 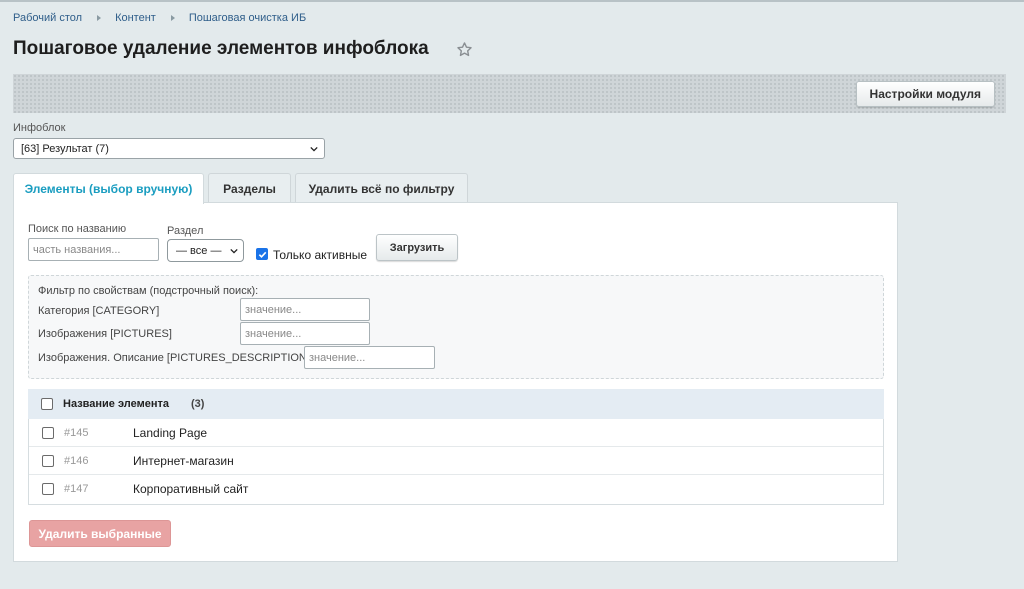 I want to click on table-row: #147 Корпоративный сайт, so click(x=456, y=489).